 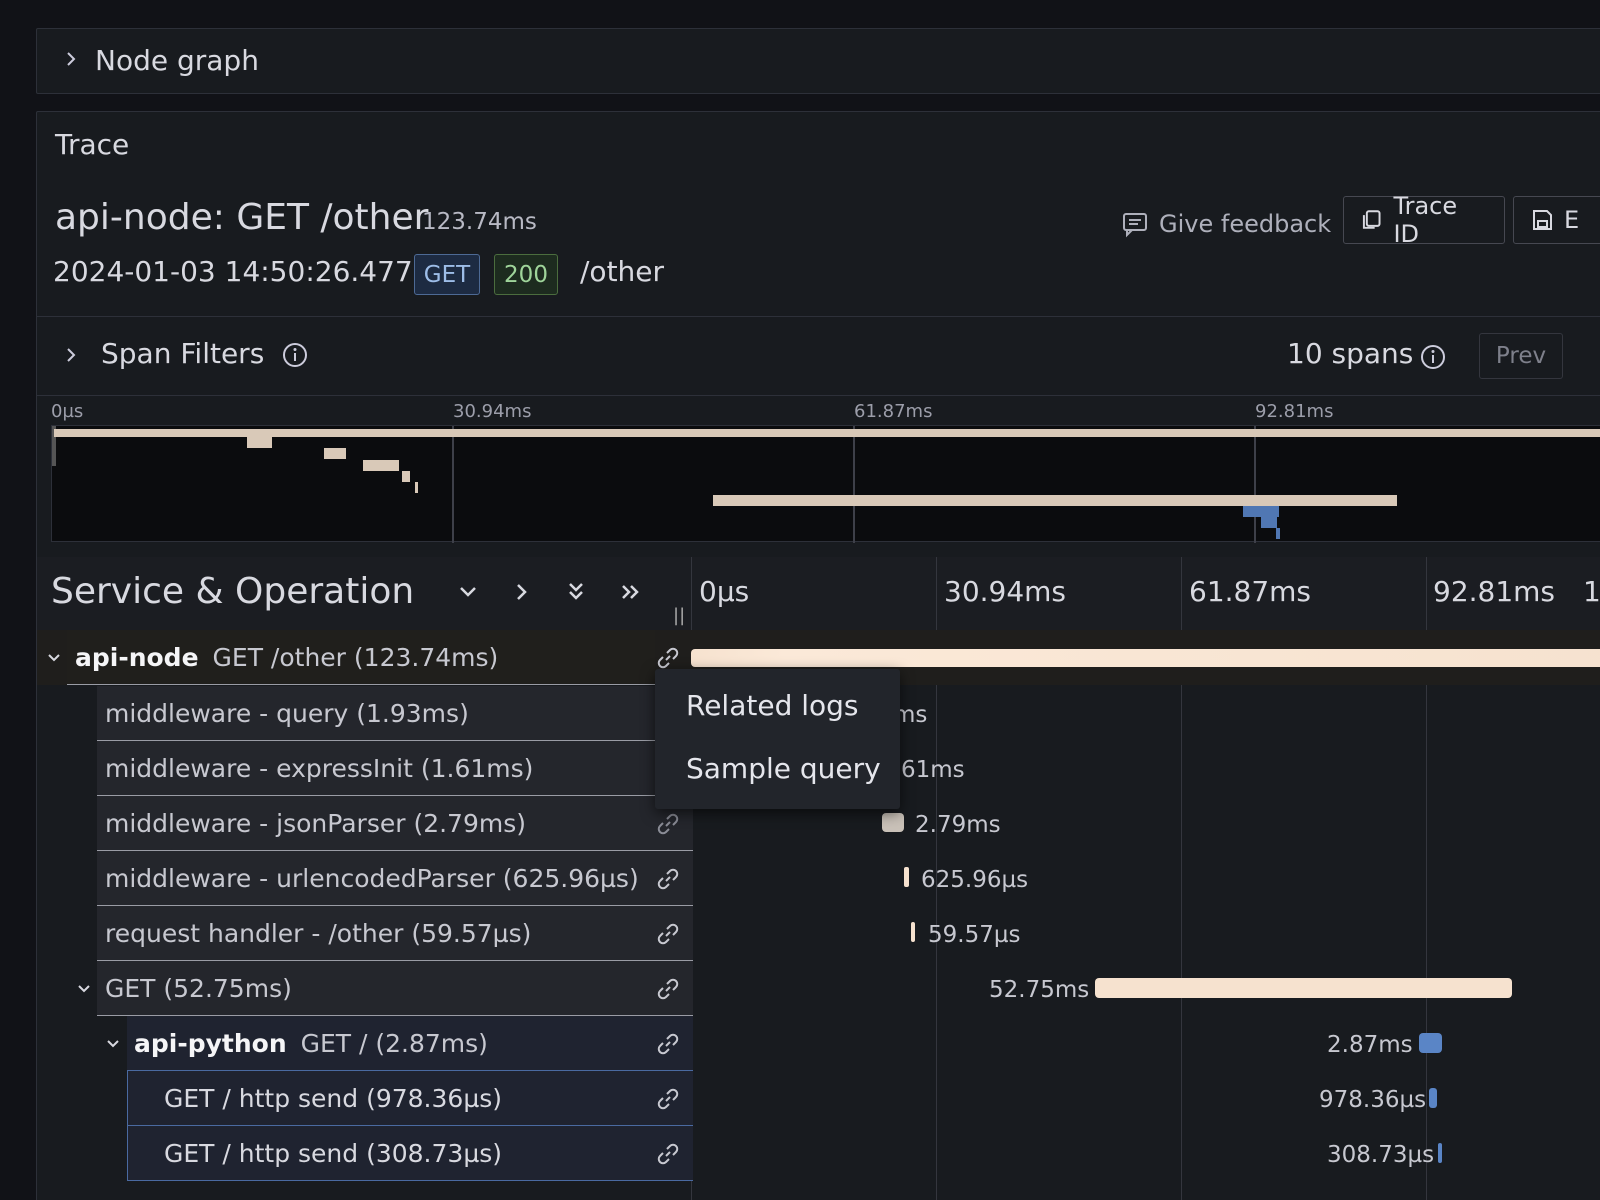 I want to click on span-name: request handler - /other (59.57µs), so click(x=395, y=933).